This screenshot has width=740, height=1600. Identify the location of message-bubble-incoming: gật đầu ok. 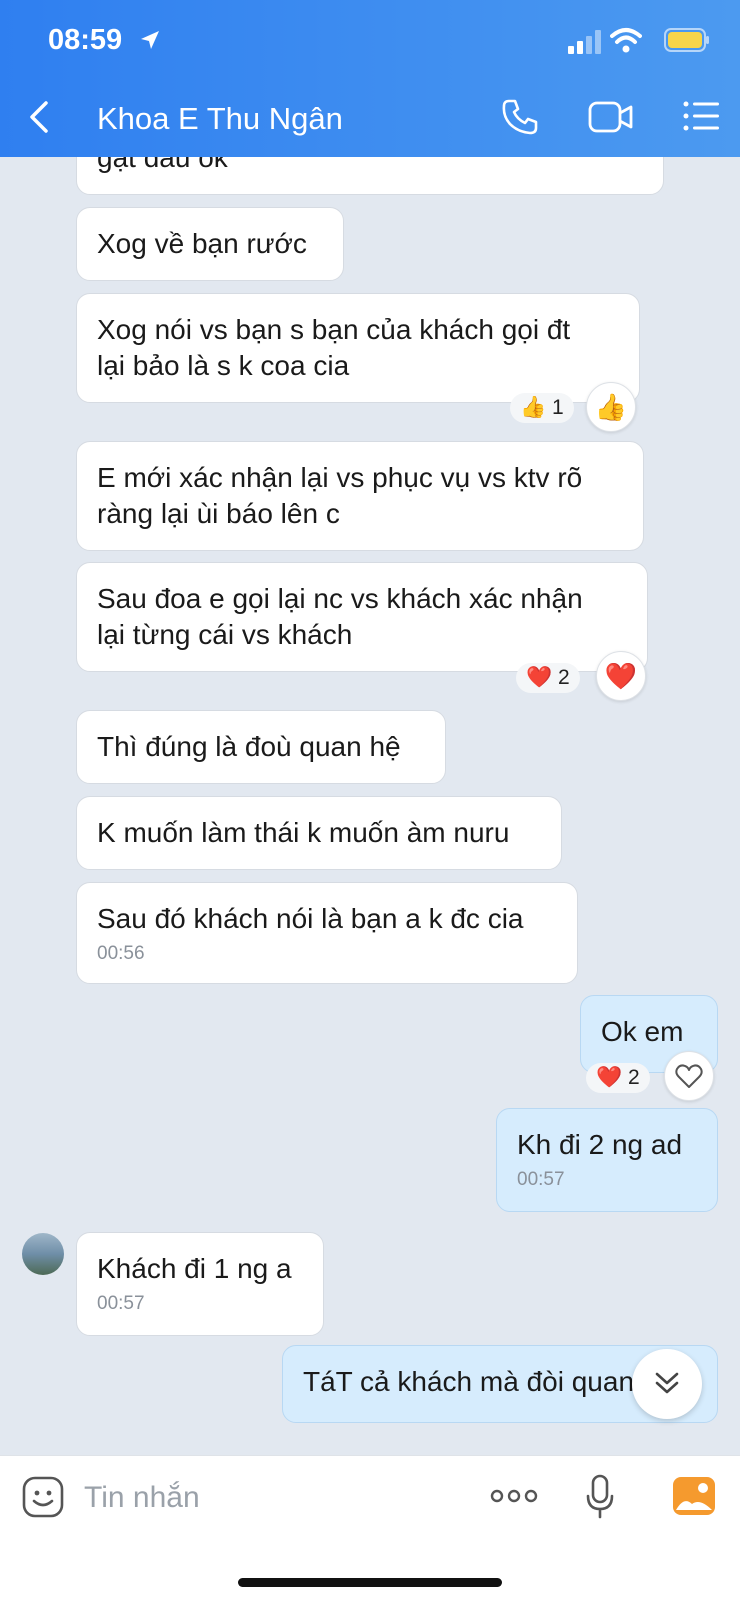
(370, 176).